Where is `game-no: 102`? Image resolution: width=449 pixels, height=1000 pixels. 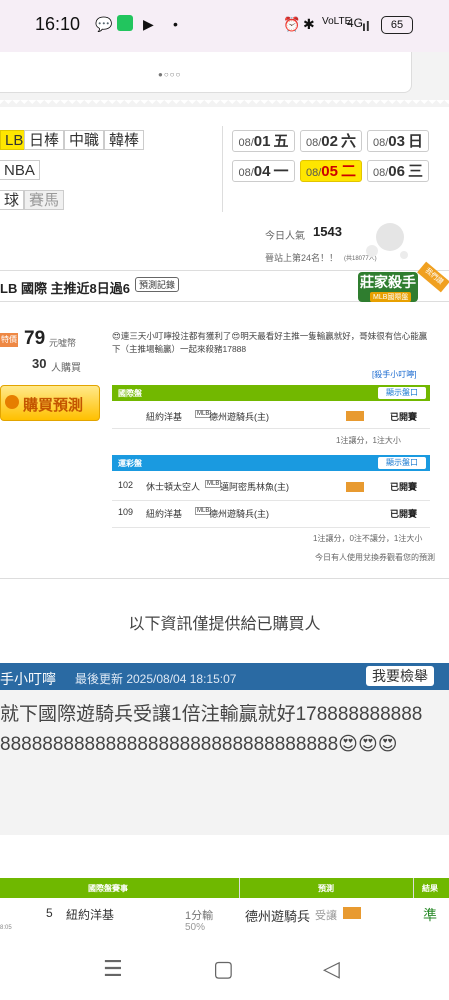
game-no: 102 is located at coordinates (126, 485).